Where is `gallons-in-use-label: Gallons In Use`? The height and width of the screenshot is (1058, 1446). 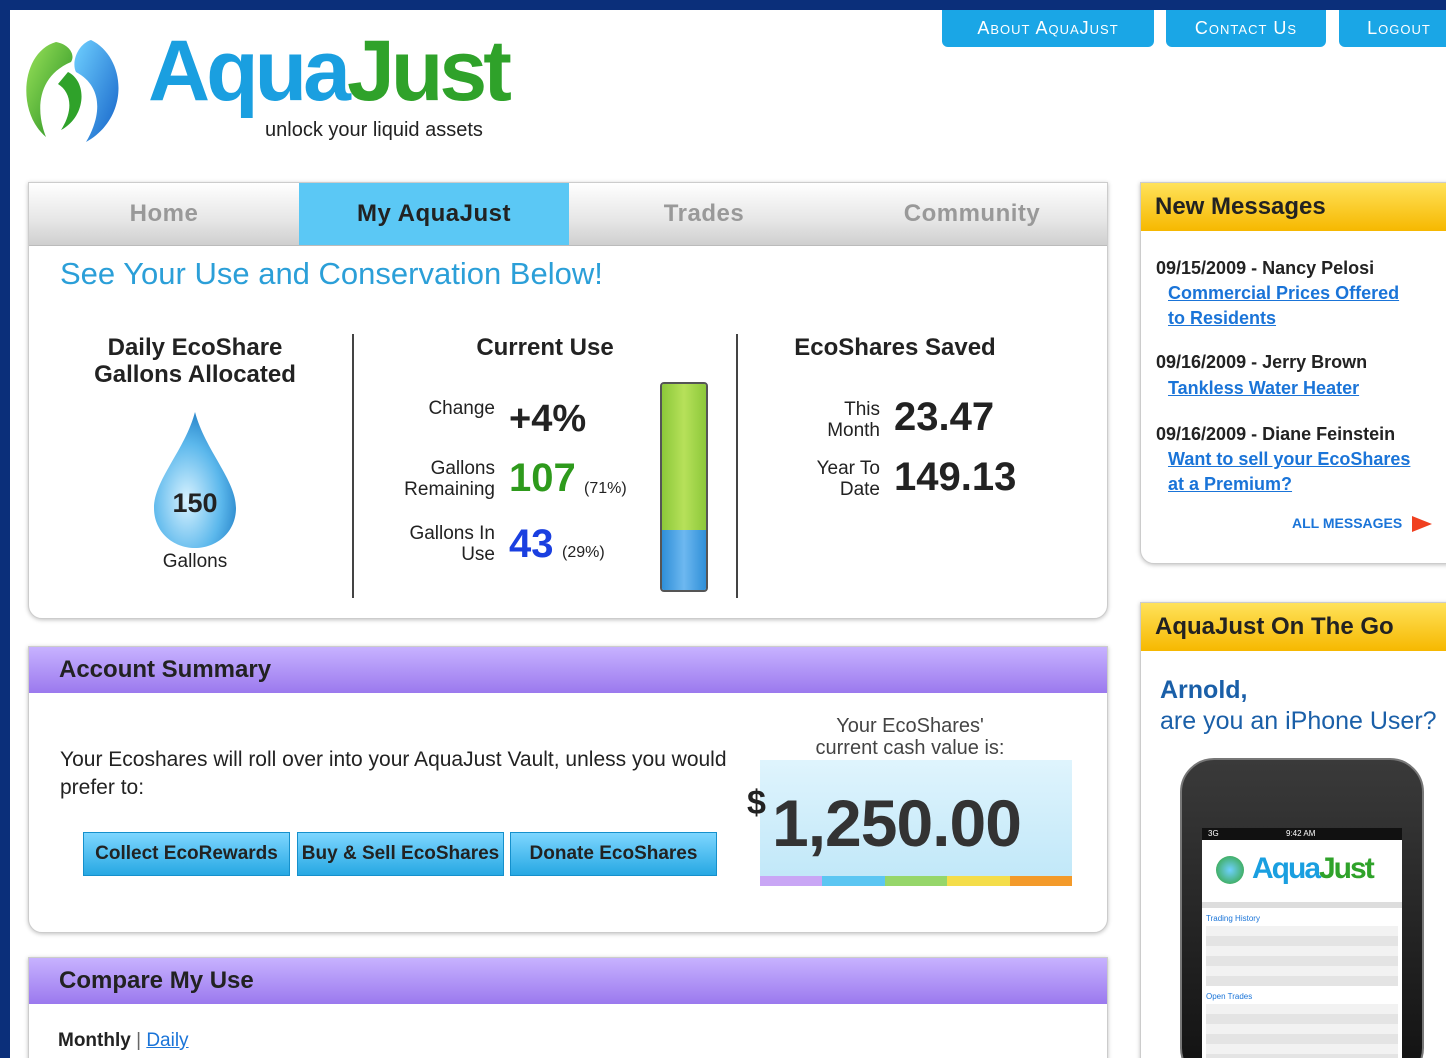
gallons-in-use-label: Gallons In Use is located at coordinates (452, 544).